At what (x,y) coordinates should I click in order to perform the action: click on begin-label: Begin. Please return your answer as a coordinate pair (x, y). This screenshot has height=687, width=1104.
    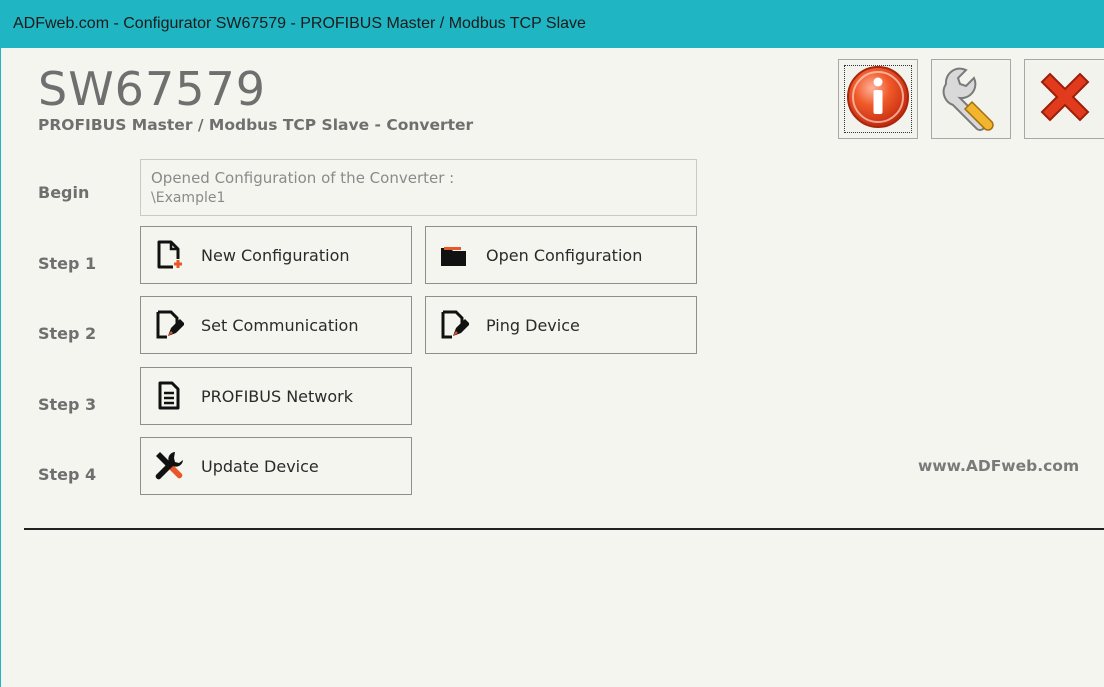
    Looking at the image, I should click on (64, 192).